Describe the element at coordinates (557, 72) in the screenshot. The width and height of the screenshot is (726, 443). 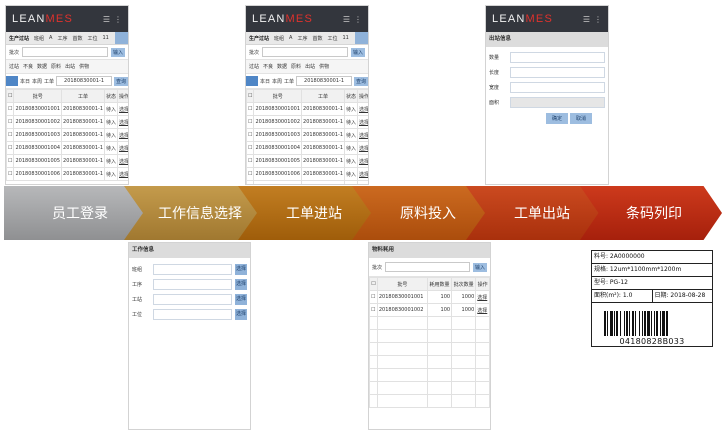
I see `length-field` at that location.